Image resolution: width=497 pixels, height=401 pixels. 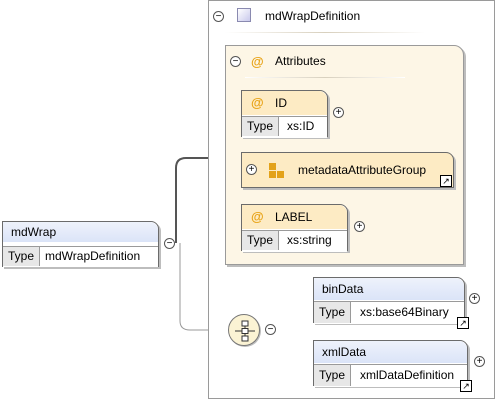 I want to click on child-xmldata-header: xmlData, so click(x=390, y=352).